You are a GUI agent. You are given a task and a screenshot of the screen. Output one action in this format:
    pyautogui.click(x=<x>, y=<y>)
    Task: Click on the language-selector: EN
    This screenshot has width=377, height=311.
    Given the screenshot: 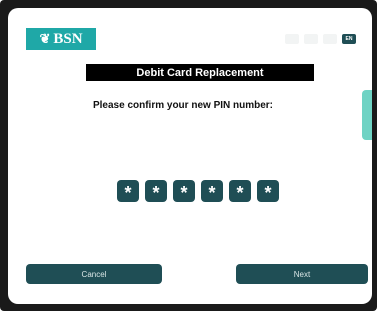 What is the action you would take?
    pyautogui.click(x=320, y=39)
    